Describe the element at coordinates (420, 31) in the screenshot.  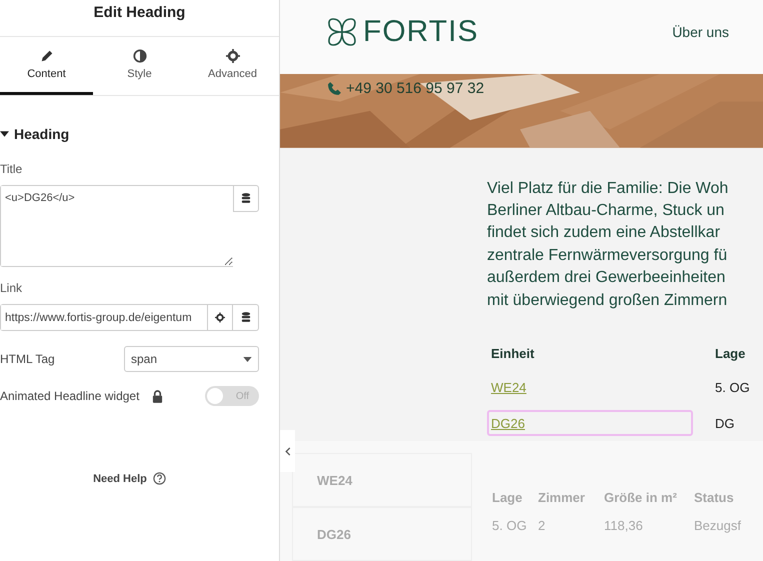
I see `logo-wordmark: FORTIS` at that location.